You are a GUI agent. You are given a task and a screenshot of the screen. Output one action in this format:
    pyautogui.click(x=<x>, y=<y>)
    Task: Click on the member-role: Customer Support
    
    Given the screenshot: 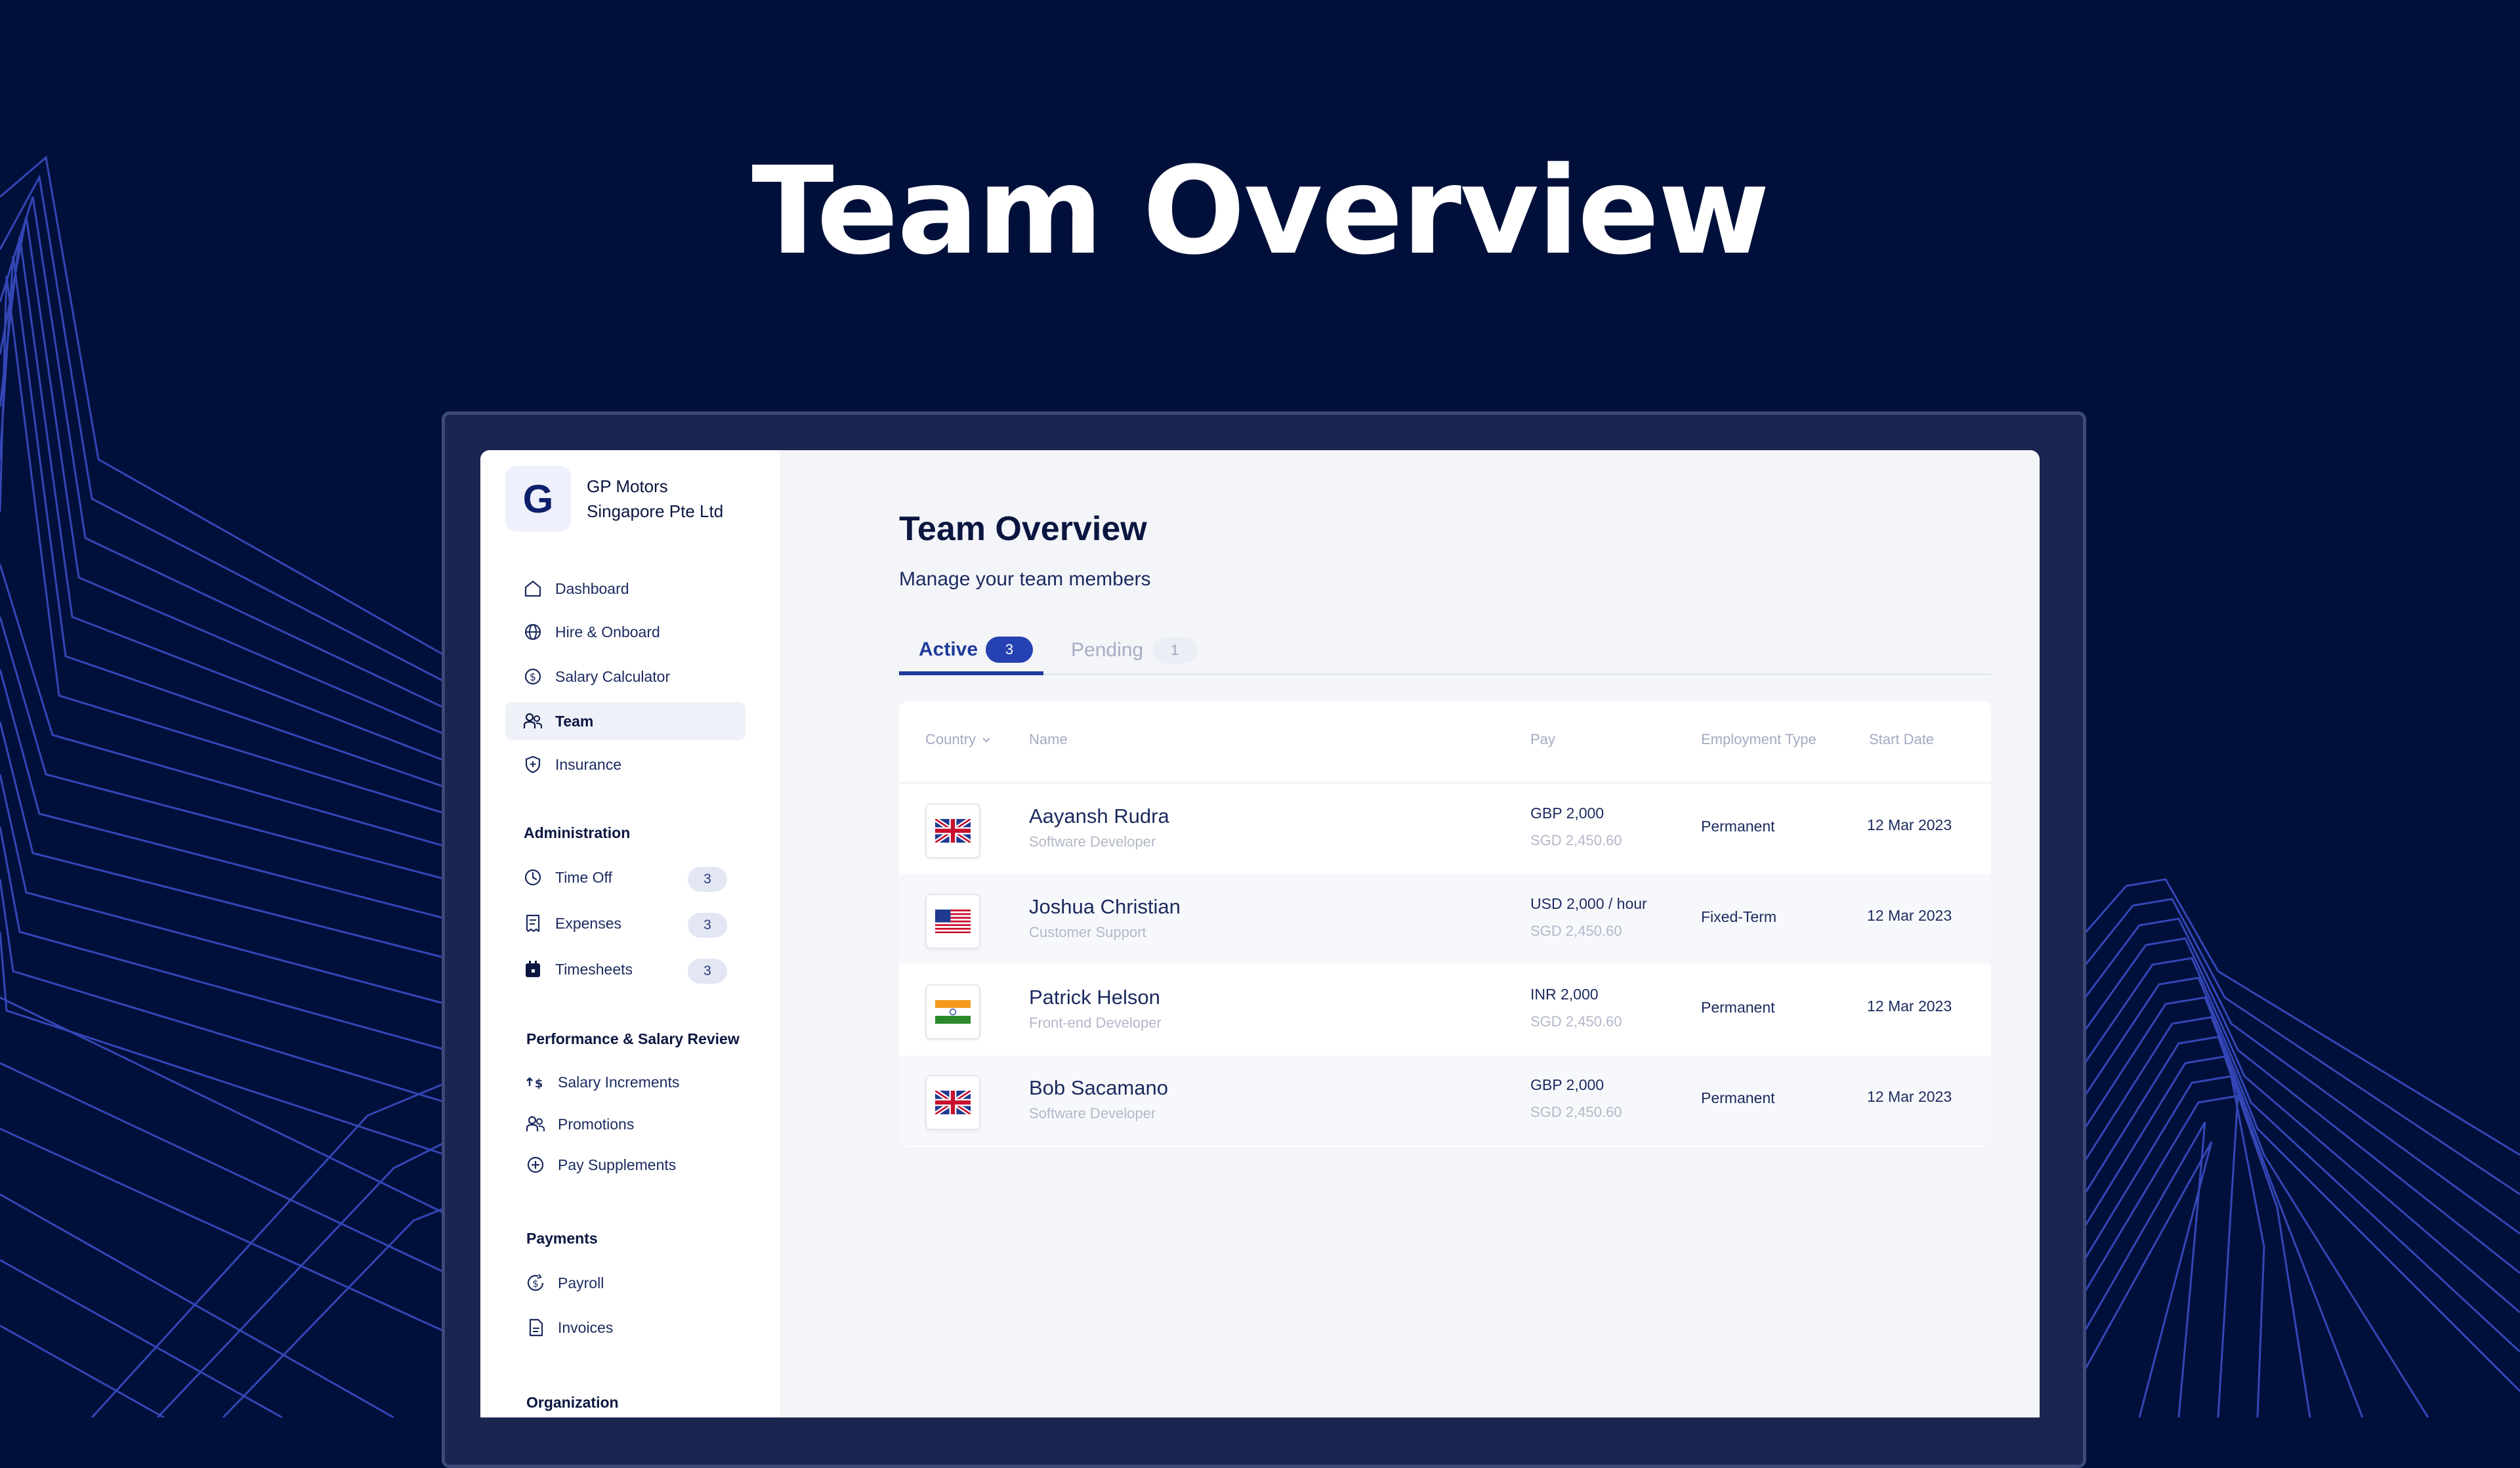 What is the action you would take?
    pyautogui.click(x=1087, y=932)
    